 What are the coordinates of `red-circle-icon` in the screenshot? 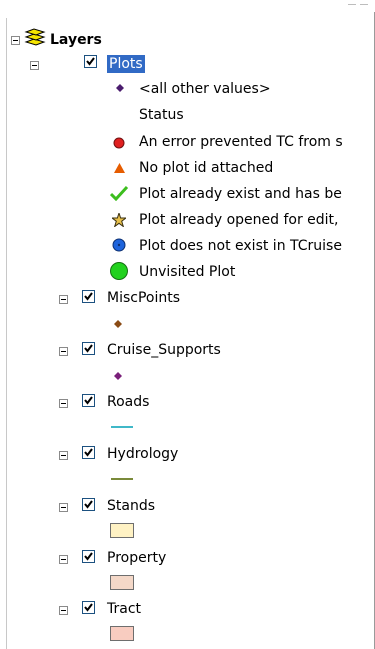 It's located at (119, 143).